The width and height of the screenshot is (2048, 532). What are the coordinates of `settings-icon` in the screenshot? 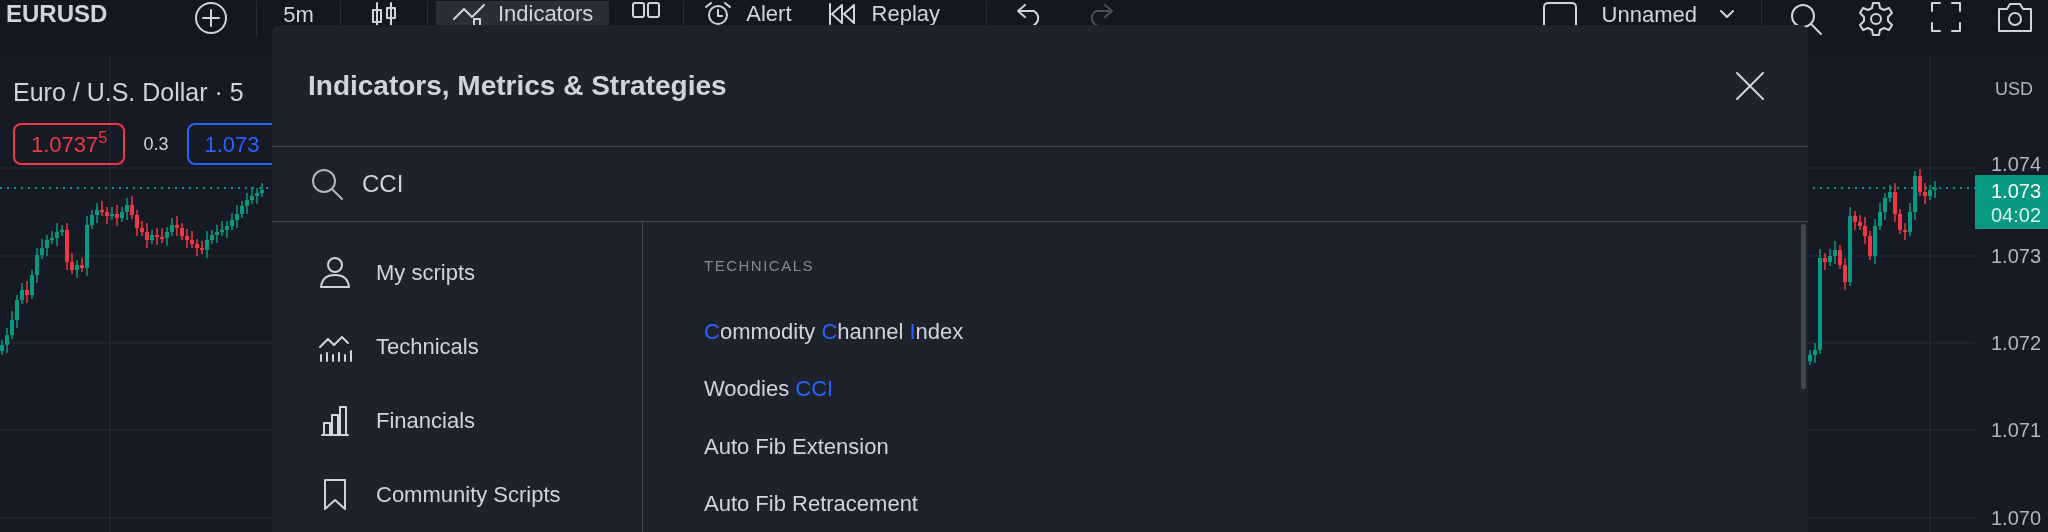 It's located at (1876, 19).